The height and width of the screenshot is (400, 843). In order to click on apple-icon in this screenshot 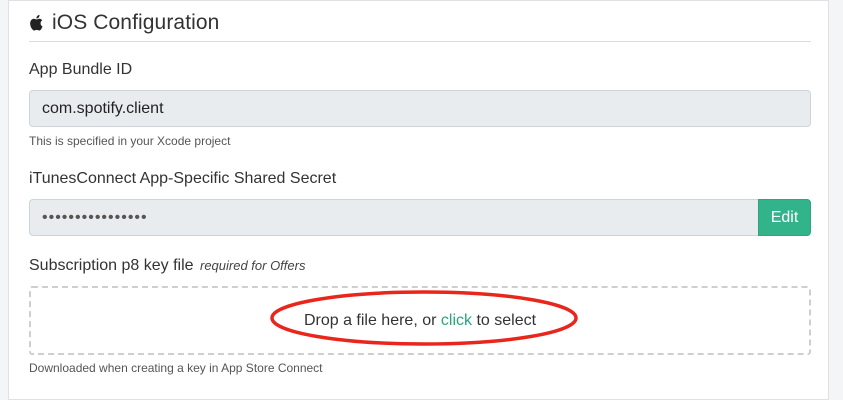, I will do `click(36, 22)`.